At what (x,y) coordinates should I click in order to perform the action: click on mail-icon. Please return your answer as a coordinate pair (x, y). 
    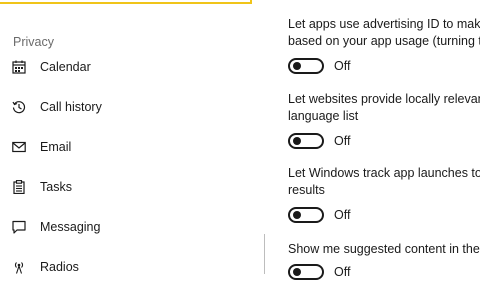
    Looking at the image, I should click on (19, 147).